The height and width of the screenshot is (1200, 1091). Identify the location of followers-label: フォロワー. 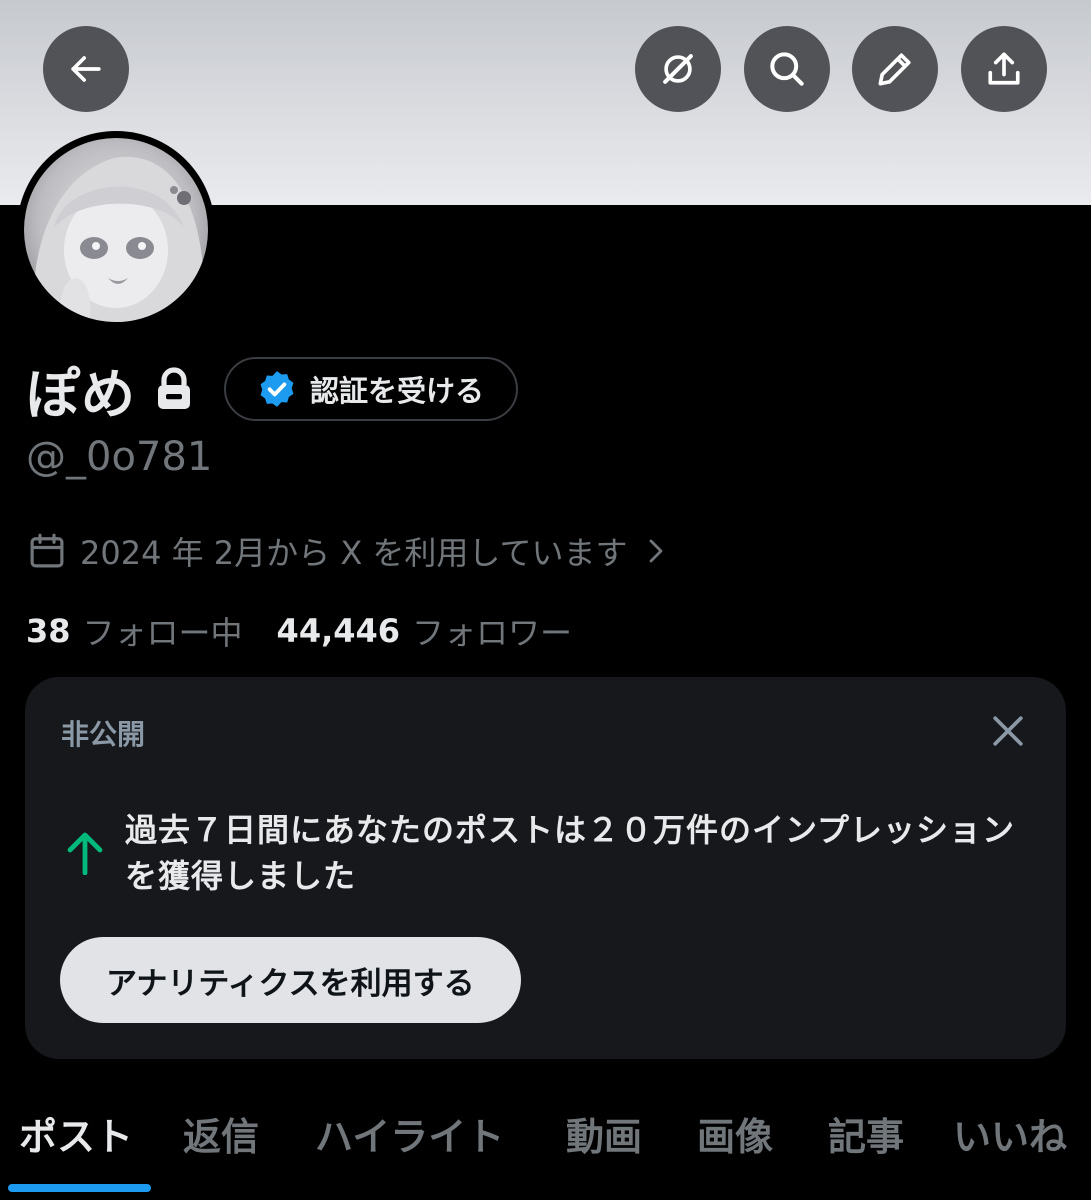
(492, 631).